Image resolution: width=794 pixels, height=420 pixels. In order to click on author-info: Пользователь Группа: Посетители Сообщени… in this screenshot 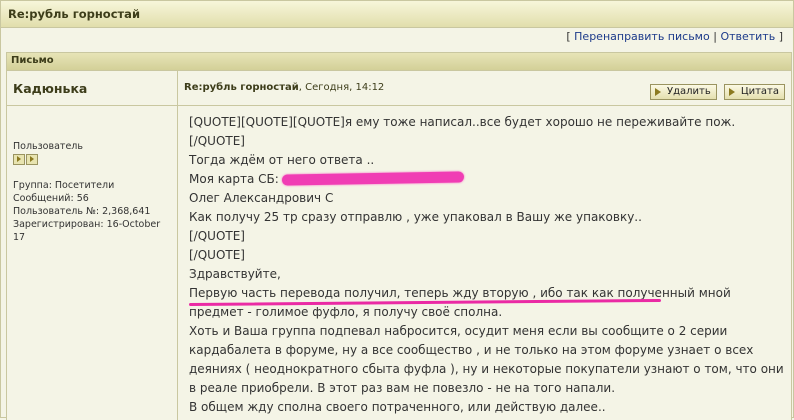, I will do `click(93, 192)`.